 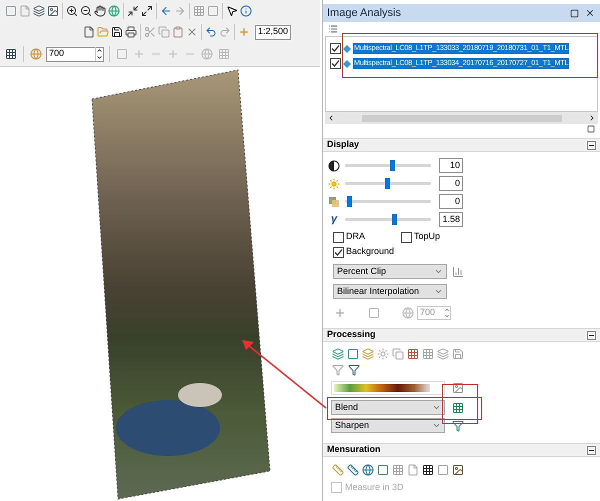 I want to click on forward-icon, so click(x=180, y=11).